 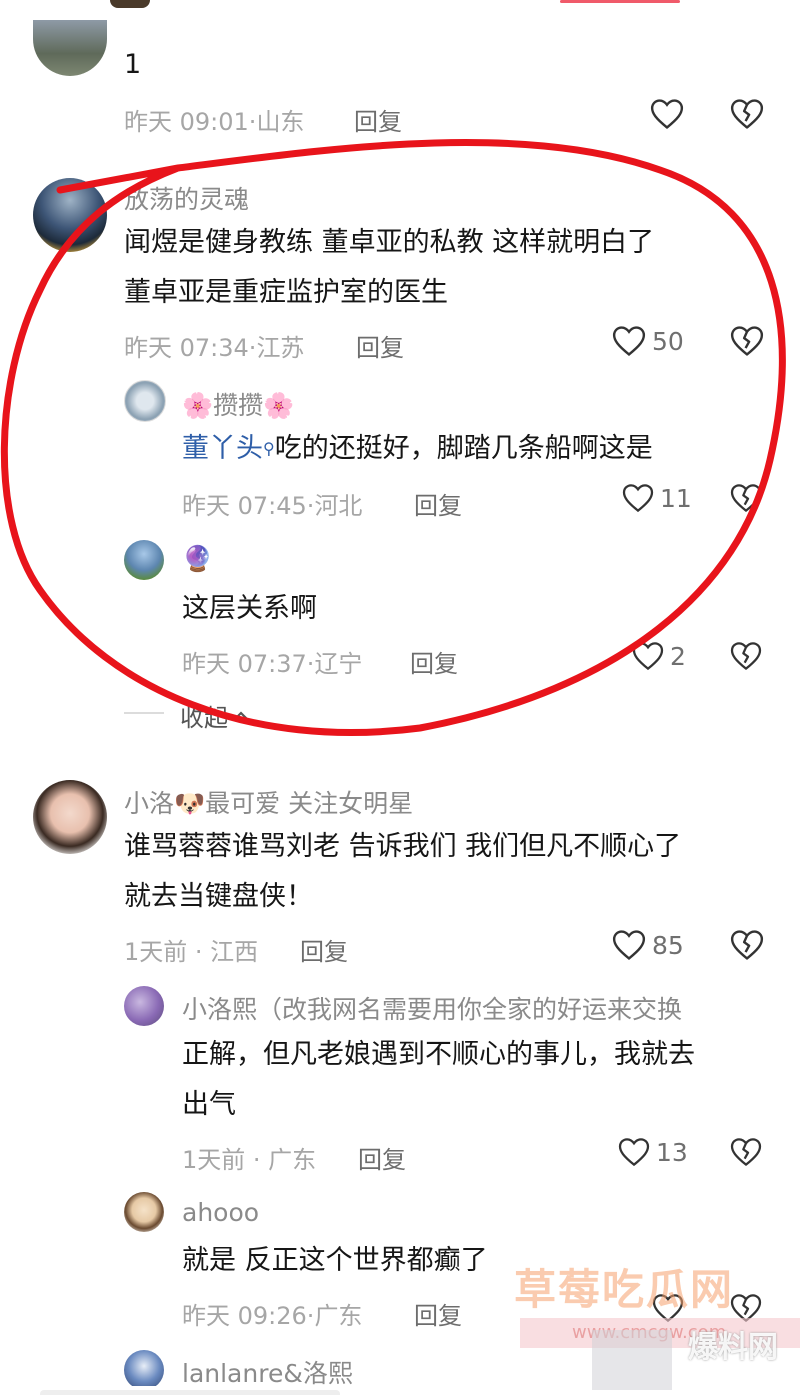 I want to click on reply-meta: 昨天 09:26·广东, so click(x=272, y=1316).